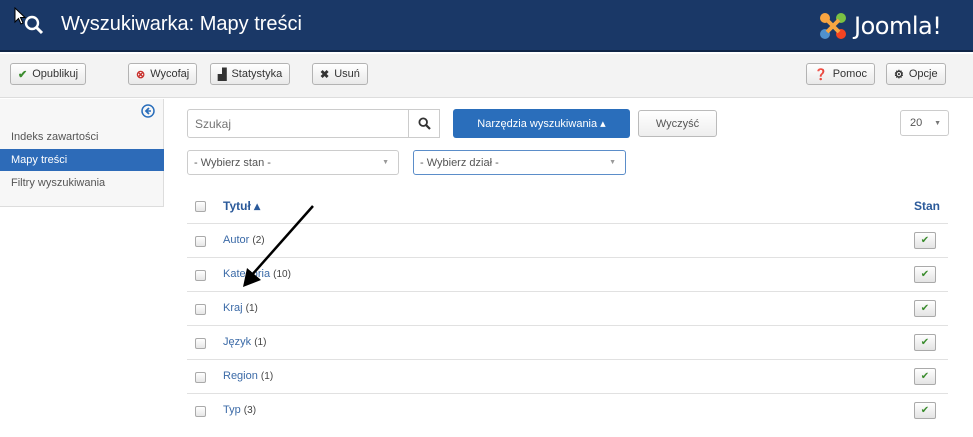 The height and width of the screenshot is (437, 973). Describe the element at coordinates (141, 74) in the screenshot. I see `unpublish-icon: ⊗` at that location.